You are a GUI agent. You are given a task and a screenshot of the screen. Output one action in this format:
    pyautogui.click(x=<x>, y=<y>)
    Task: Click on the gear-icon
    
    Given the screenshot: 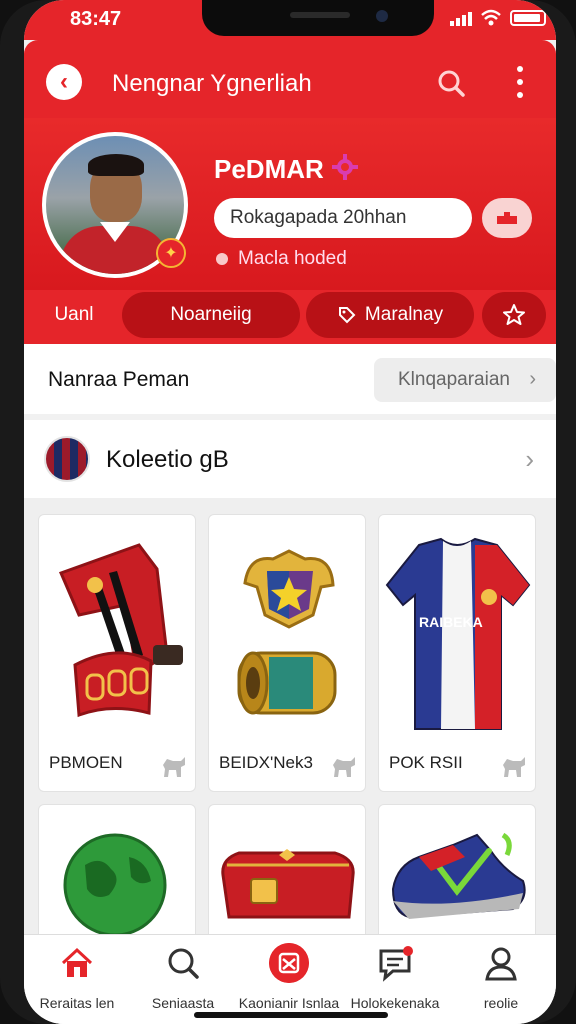 What is the action you would take?
    pyautogui.click(x=345, y=167)
    